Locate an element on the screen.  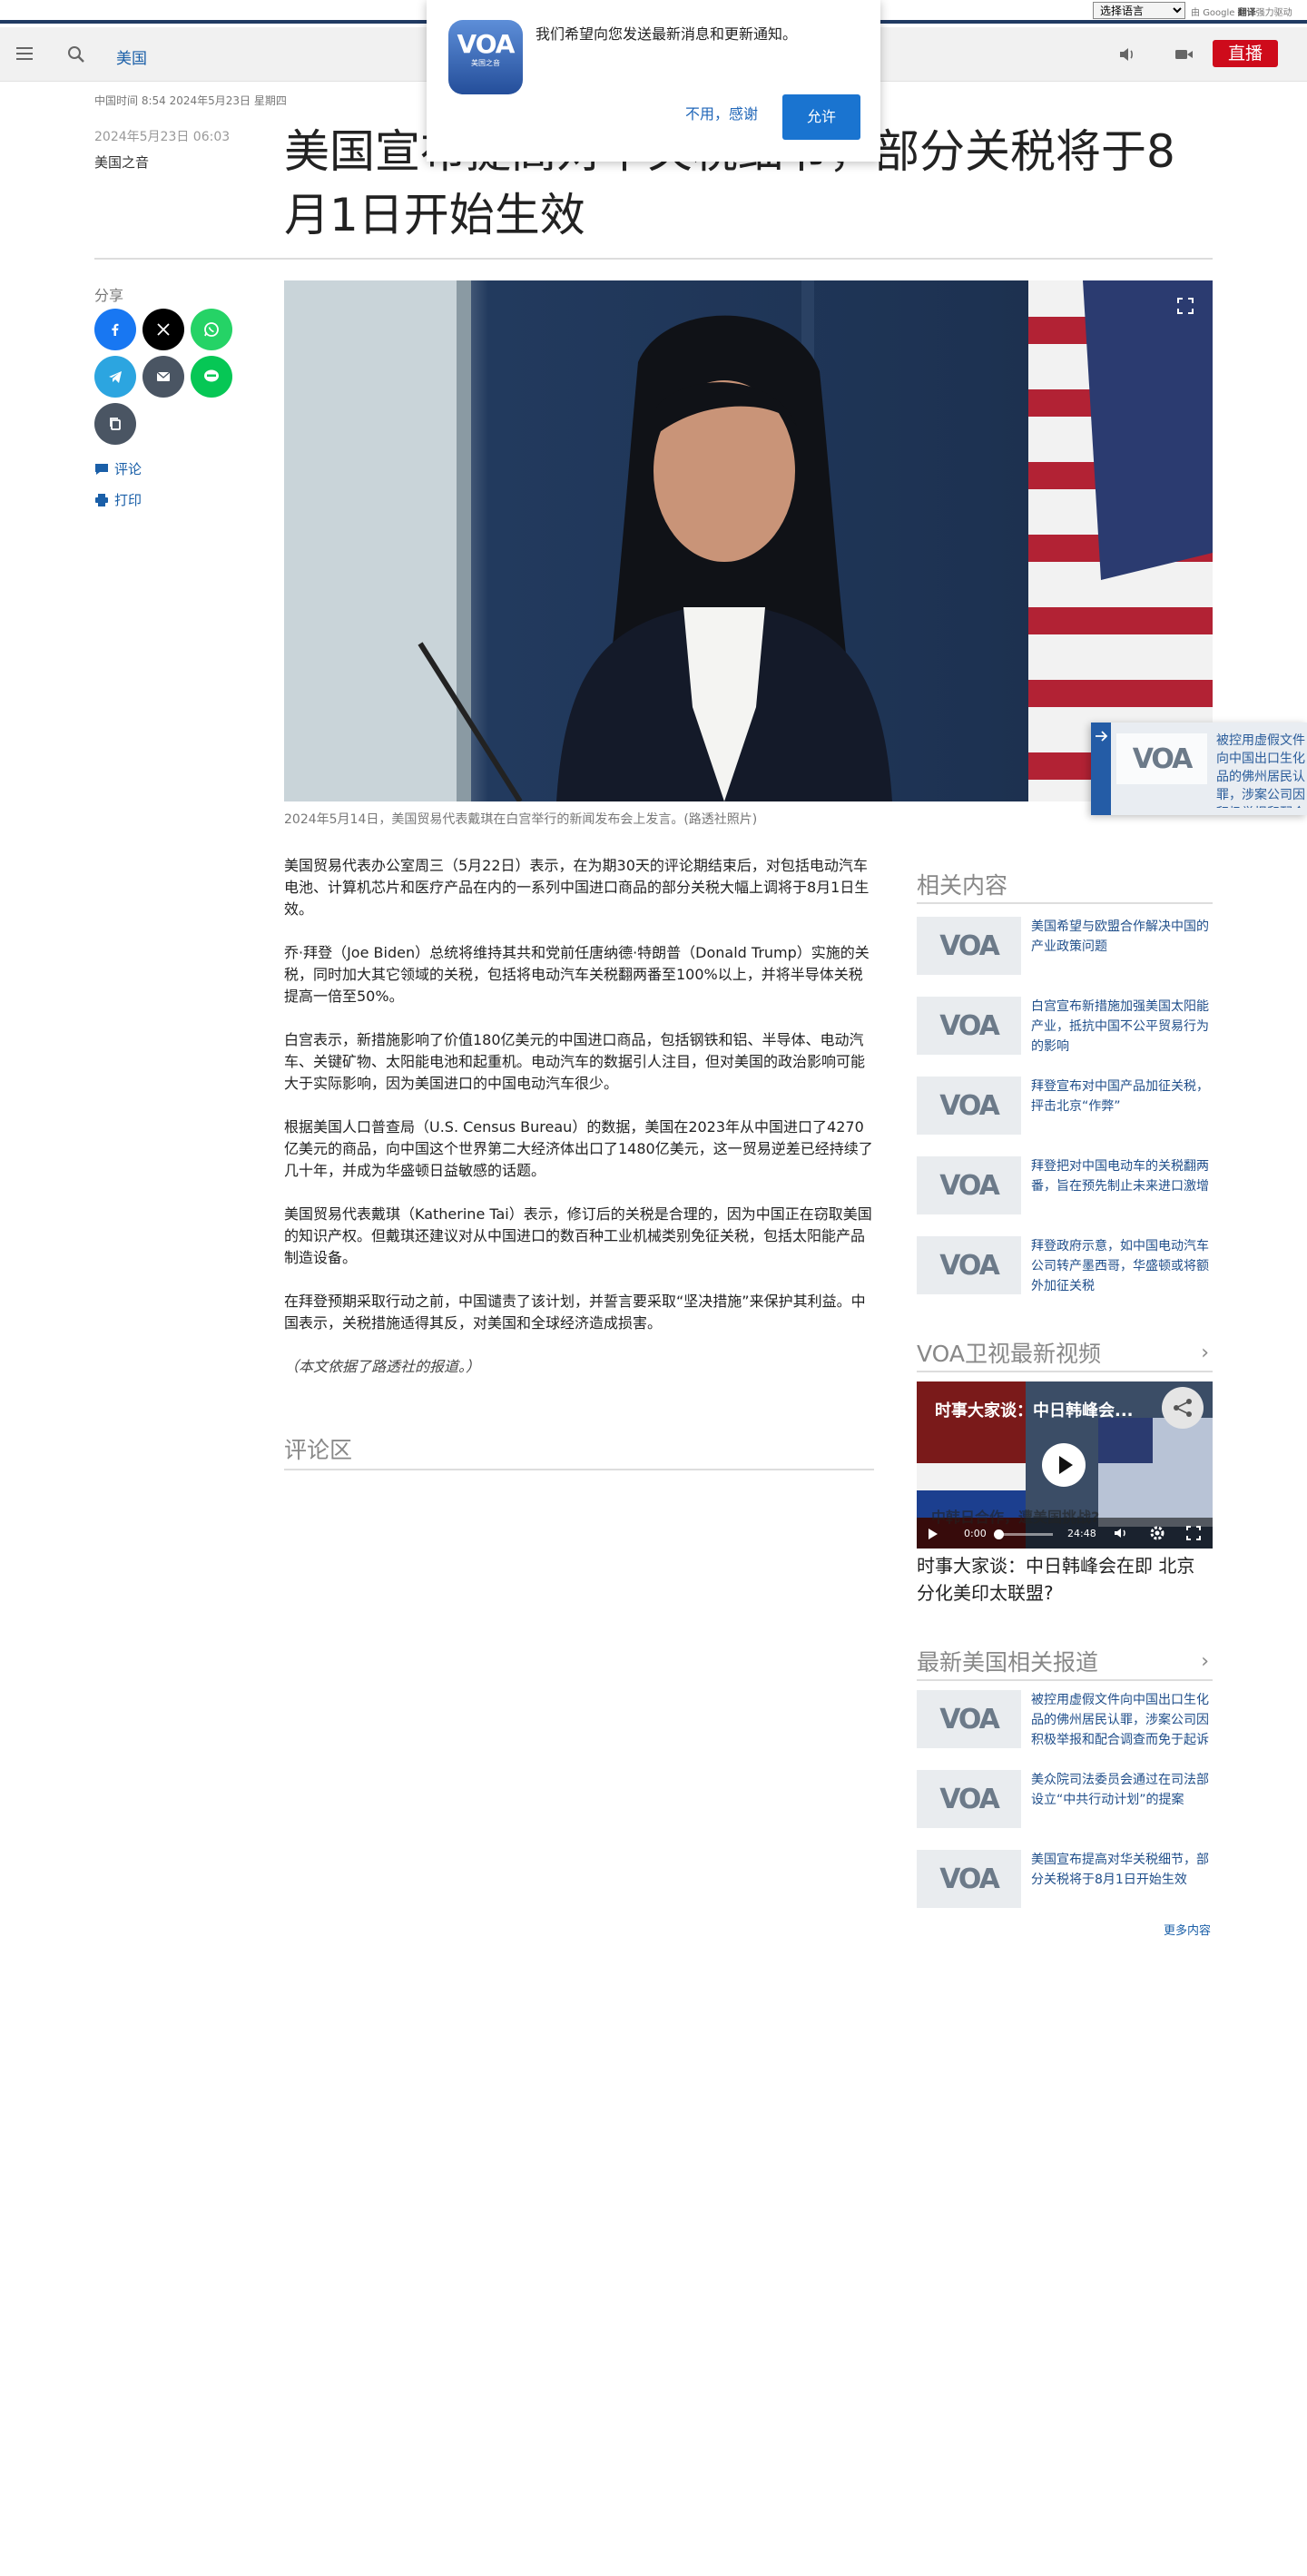
play-button-icon is located at coordinates (1064, 1465).